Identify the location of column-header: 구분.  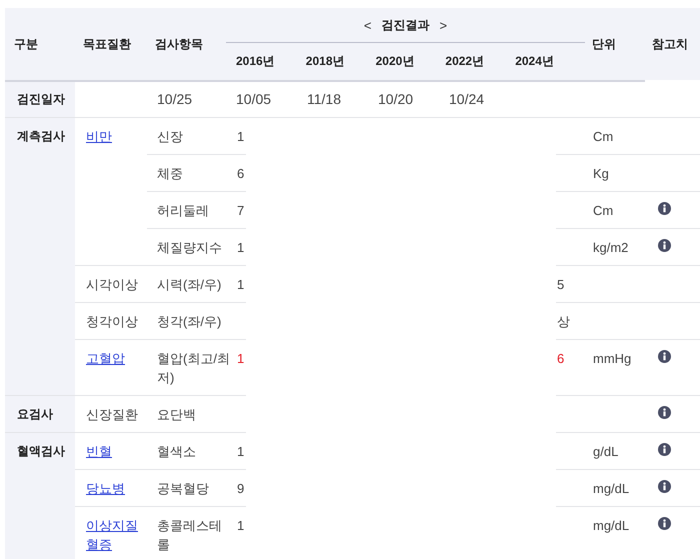
(26, 44).